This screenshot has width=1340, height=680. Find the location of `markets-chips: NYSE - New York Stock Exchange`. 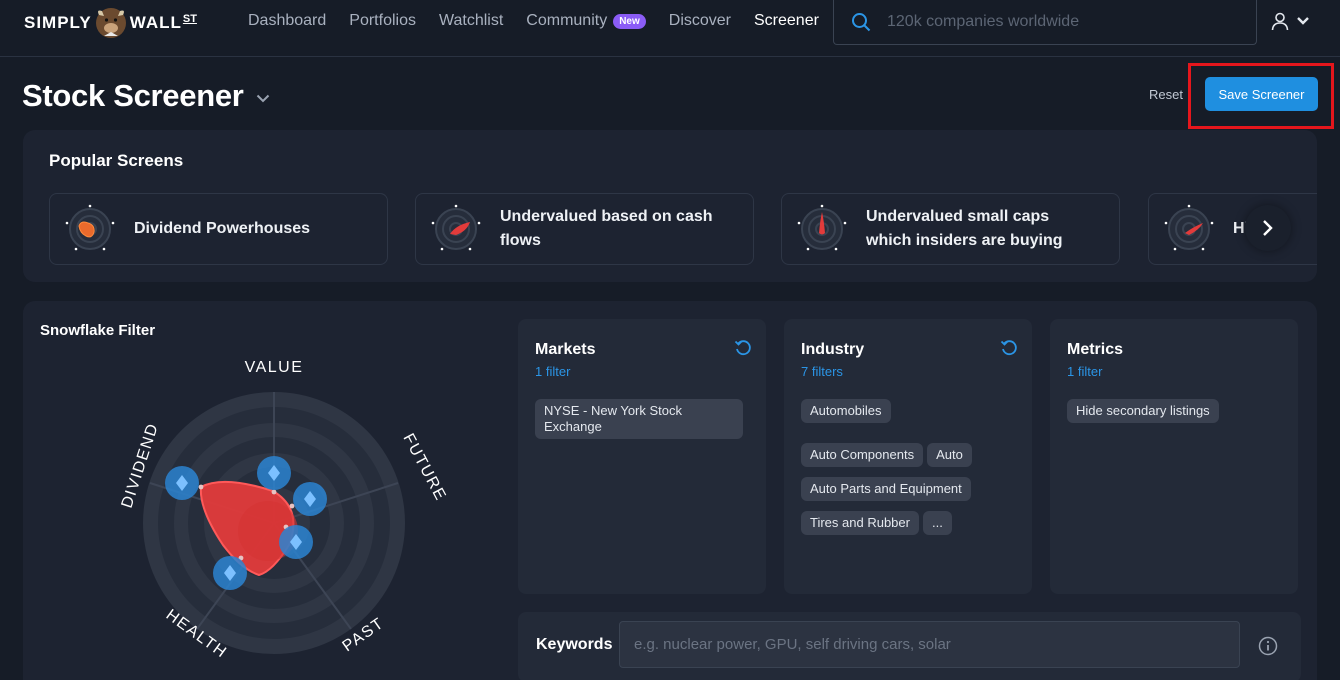

markets-chips: NYSE - New York Stock Exchange is located at coordinates (646, 419).